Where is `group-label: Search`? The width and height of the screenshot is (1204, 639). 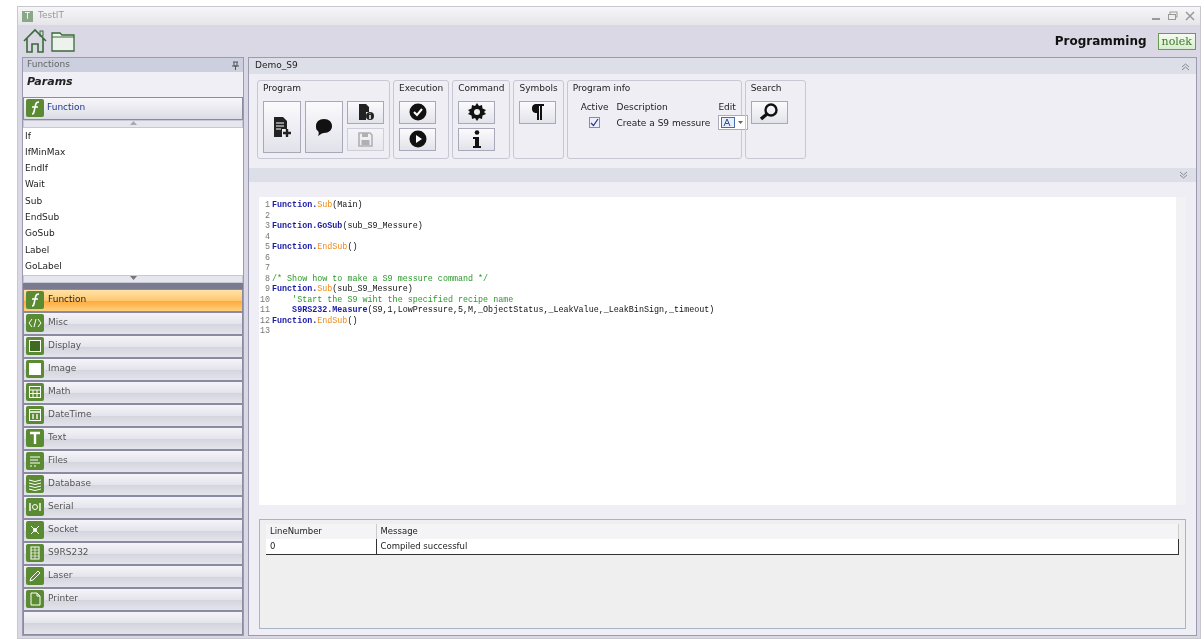 group-label: Search is located at coordinates (766, 88).